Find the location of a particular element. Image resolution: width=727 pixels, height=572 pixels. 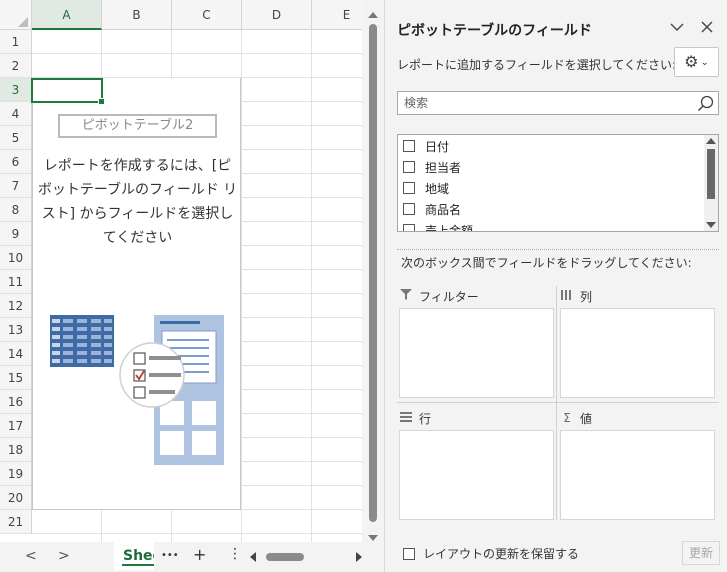

column-header-bar: A B C D E is located at coordinates (181, 15).